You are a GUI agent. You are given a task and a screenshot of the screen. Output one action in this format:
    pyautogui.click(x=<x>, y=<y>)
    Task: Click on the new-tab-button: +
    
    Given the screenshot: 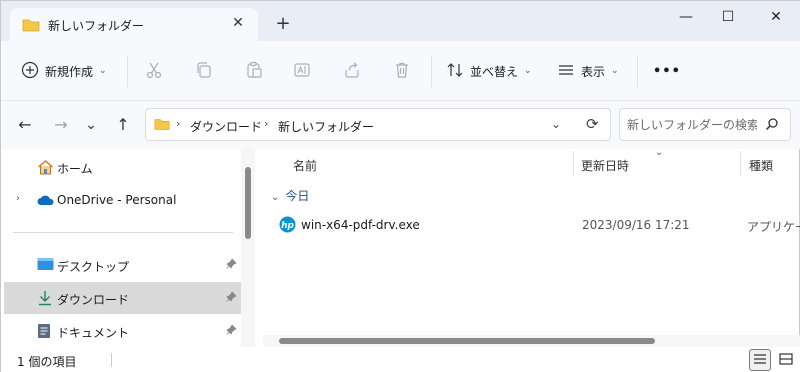 What is the action you would take?
    pyautogui.click(x=283, y=25)
    